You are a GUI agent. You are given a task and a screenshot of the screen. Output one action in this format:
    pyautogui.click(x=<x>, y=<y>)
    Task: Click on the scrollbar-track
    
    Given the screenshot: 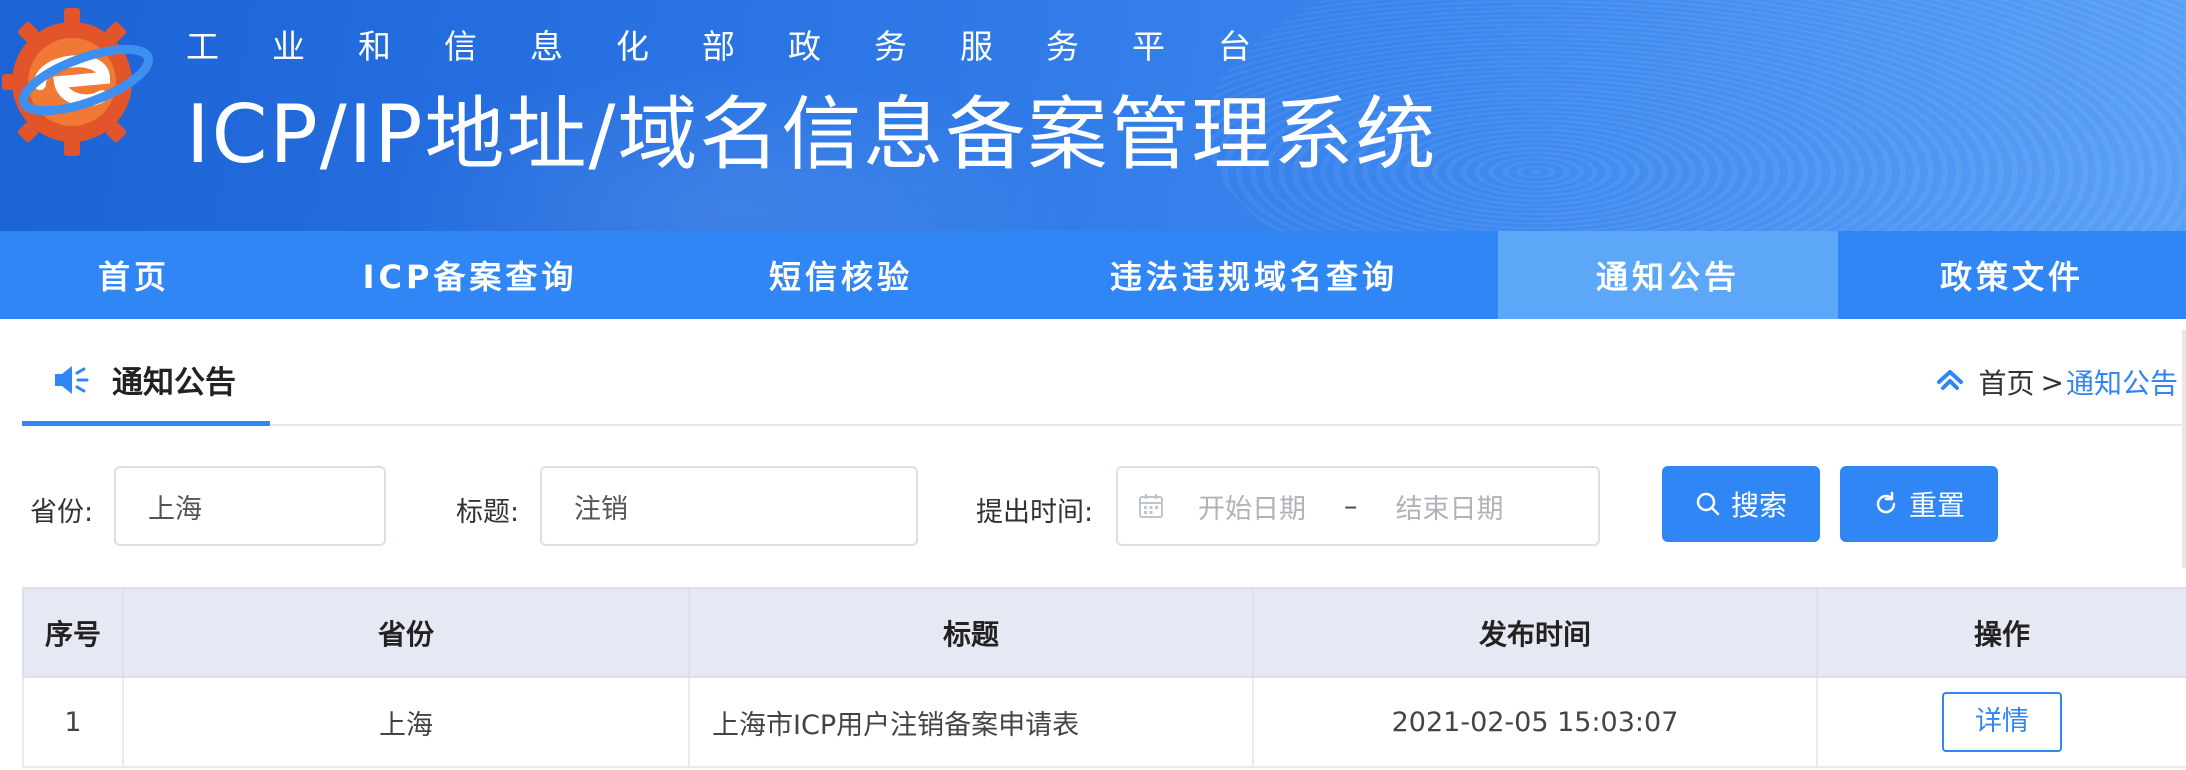 What is the action you would take?
    pyautogui.click(x=2184, y=449)
    